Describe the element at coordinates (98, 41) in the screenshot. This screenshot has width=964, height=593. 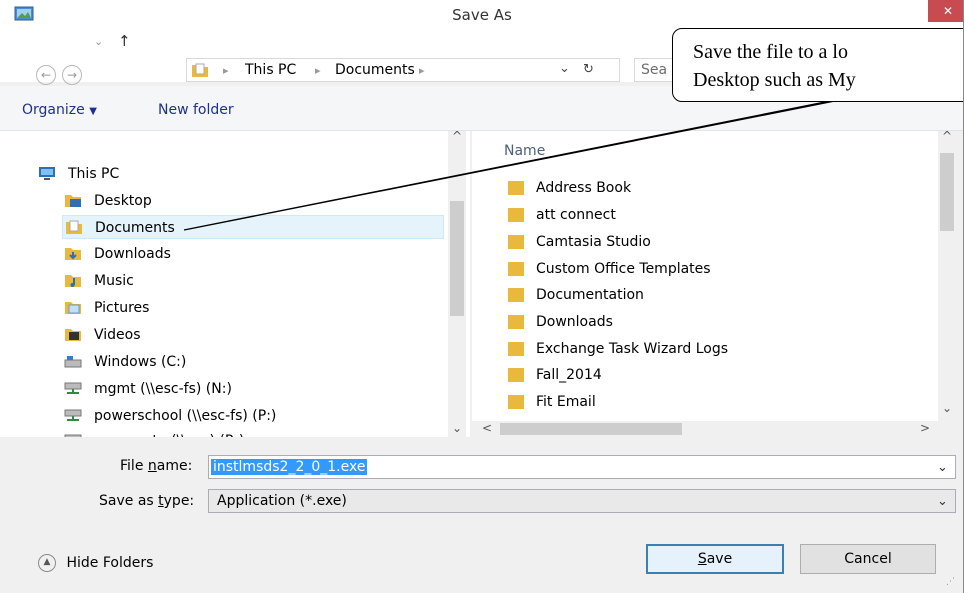
I see `recent-locations-chevron-icon: ⌄` at that location.